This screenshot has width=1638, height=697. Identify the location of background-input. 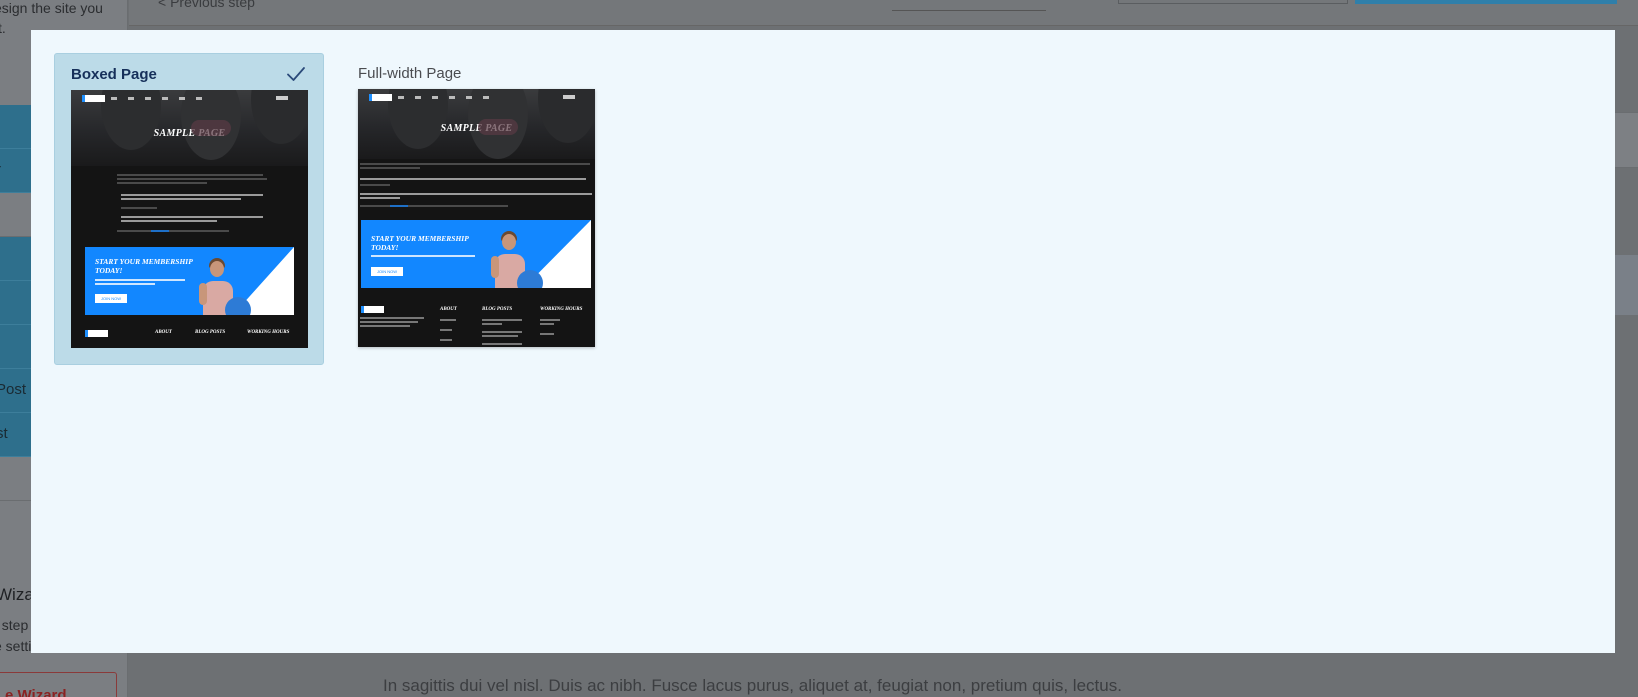
(1233, 2).